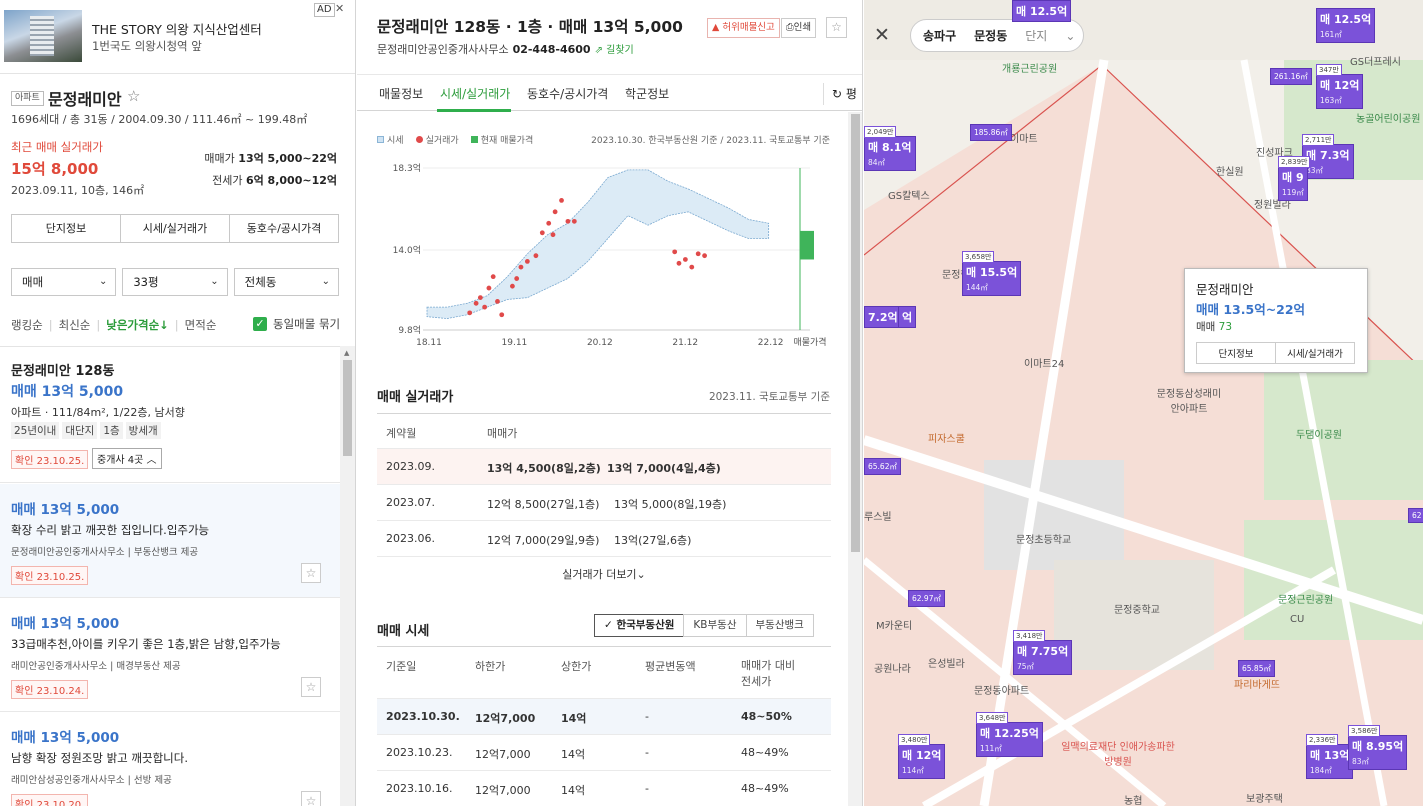  I want to click on price-marker: 3,586만 매 8.95억 83㎡, so click(1378, 747).